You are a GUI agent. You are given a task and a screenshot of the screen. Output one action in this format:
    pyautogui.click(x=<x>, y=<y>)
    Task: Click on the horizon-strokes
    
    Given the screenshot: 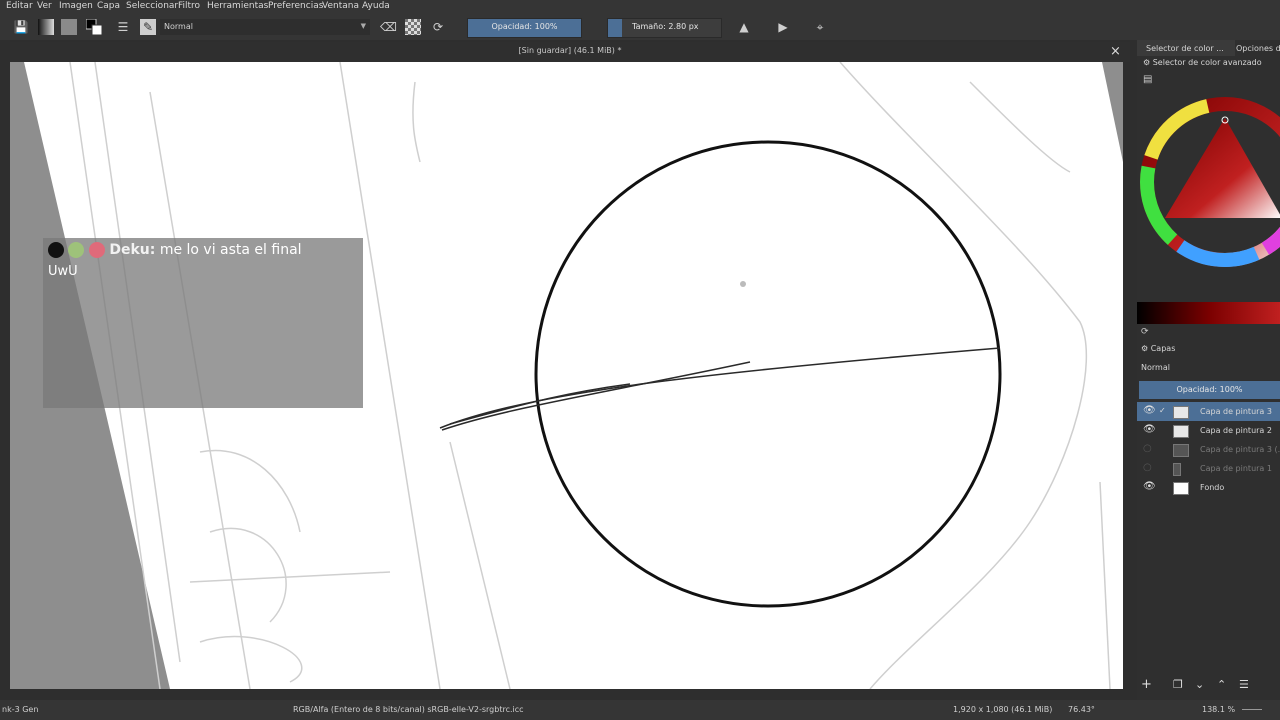 What is the action you would take?
    pyautogui.click(x=720, y=389)
    